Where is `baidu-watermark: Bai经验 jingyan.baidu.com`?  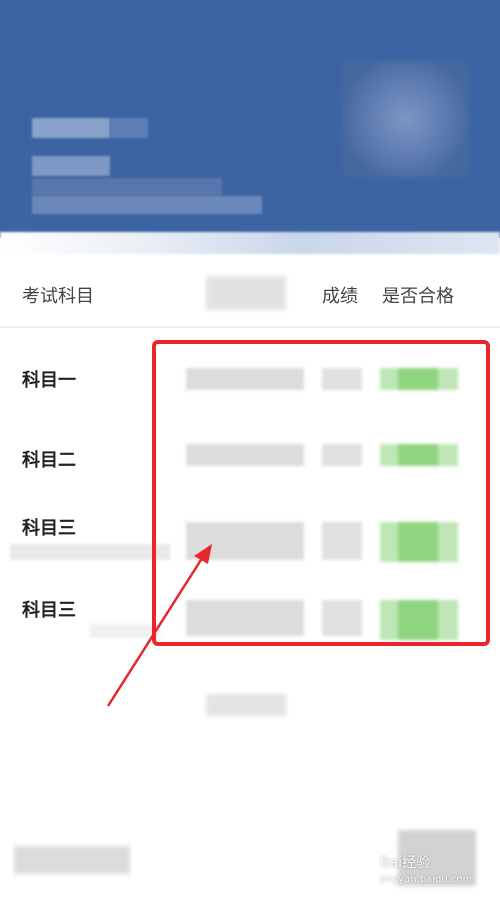 baidu-watermark: Bai经验 jingyan.baidu.com is located at coordinates (426, 868).